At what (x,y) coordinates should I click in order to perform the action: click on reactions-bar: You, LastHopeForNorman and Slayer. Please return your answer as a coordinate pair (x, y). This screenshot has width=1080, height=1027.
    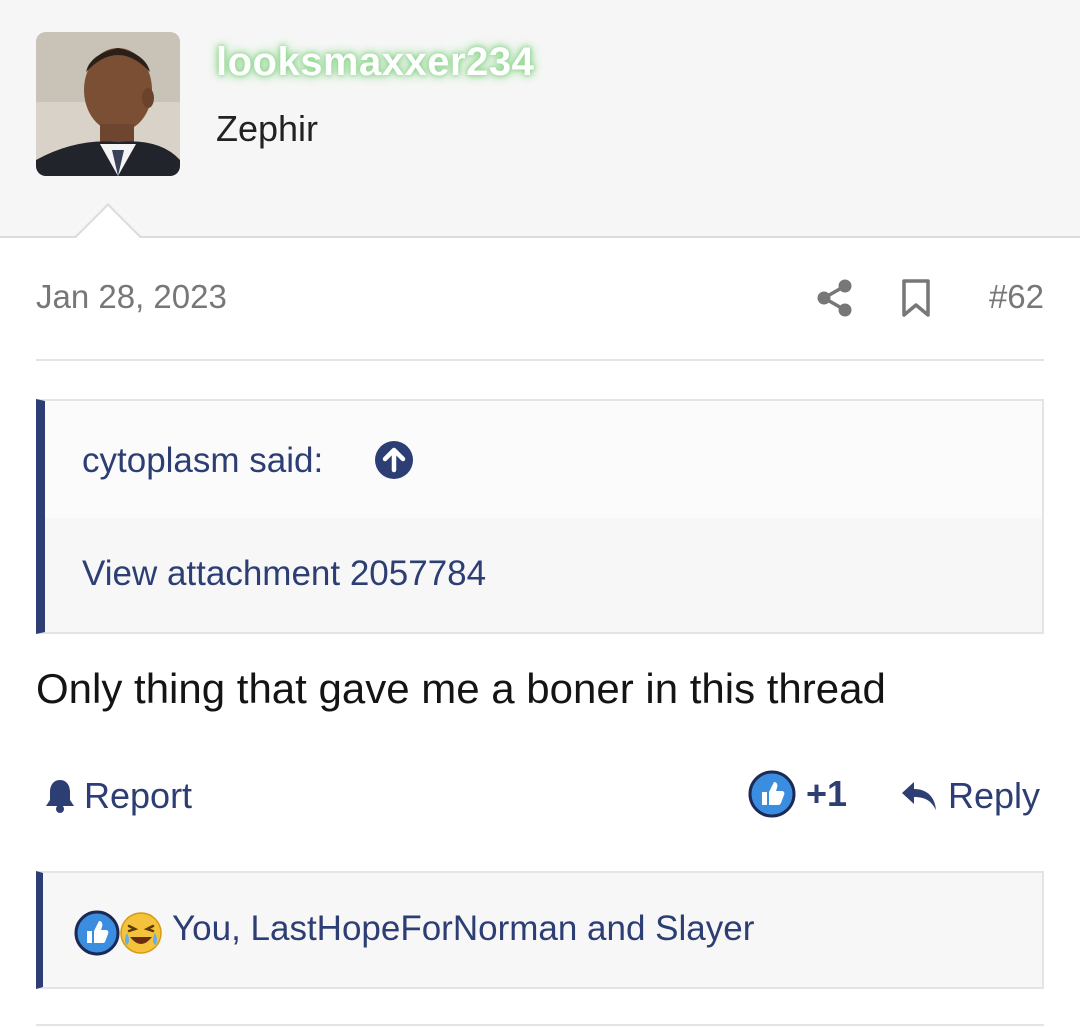
    Looking at the image, I should click on (540, 930).